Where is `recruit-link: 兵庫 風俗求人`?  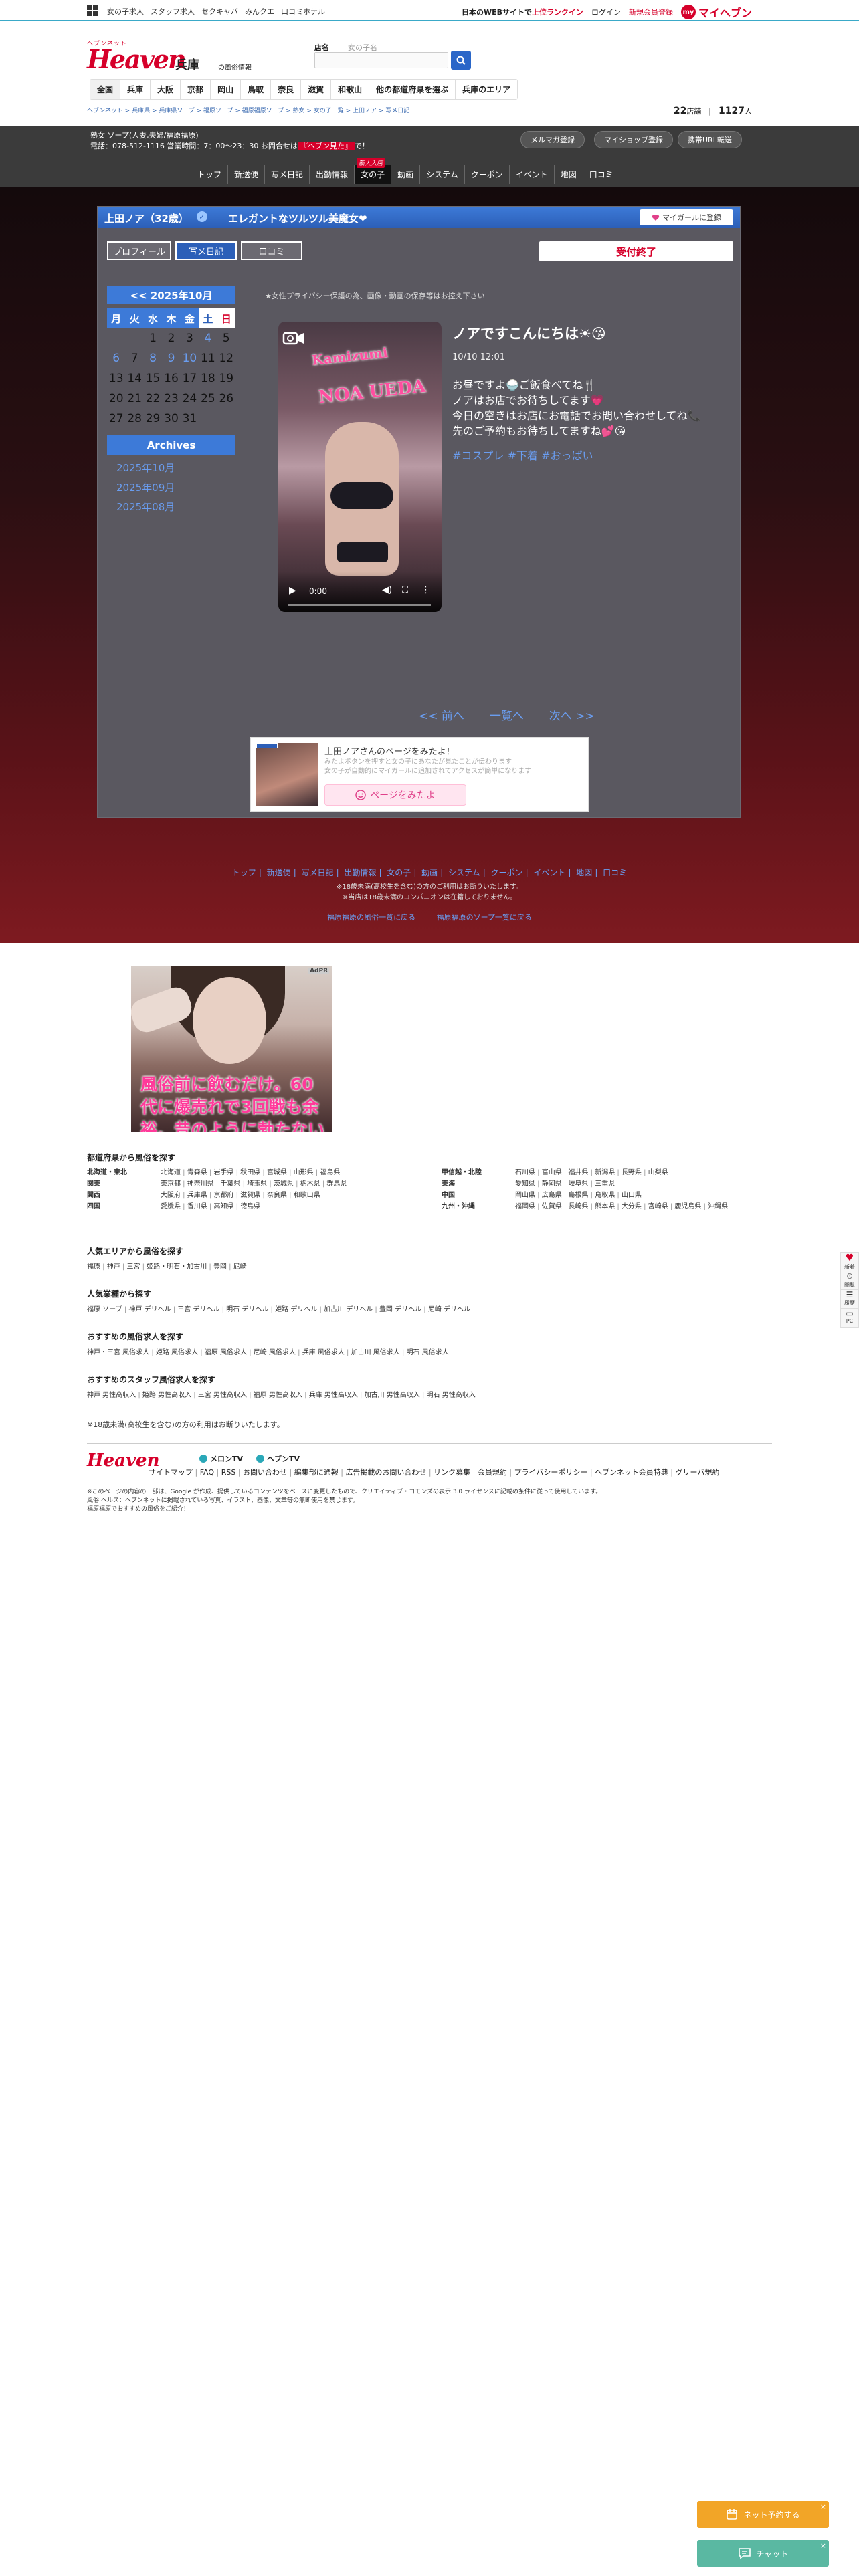
recruit-link: 兵庫 風俗求人 is located at coordinates (326, 1353).